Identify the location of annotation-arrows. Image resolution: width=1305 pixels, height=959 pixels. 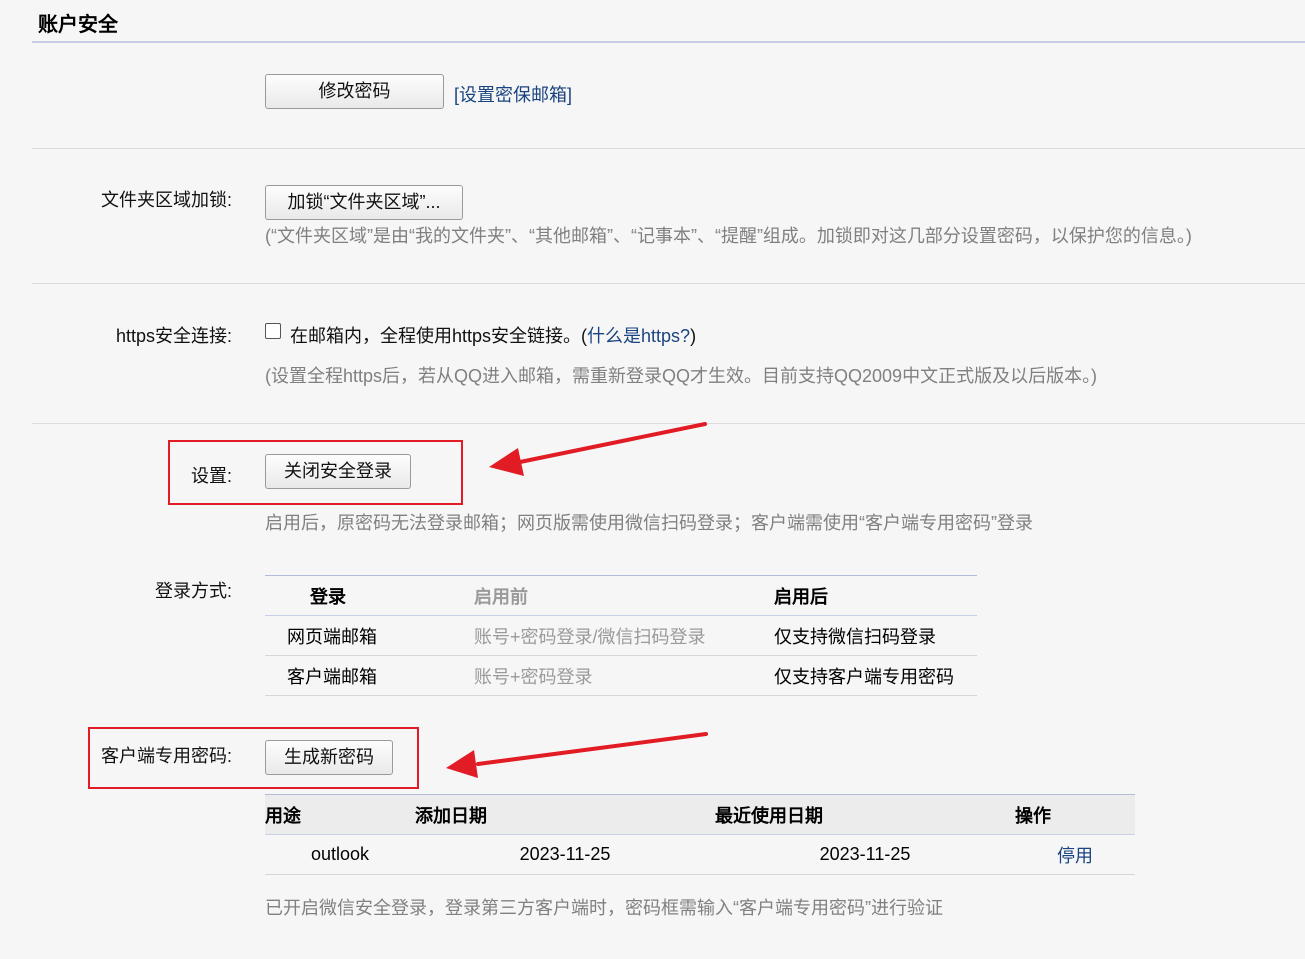
(577, 600).